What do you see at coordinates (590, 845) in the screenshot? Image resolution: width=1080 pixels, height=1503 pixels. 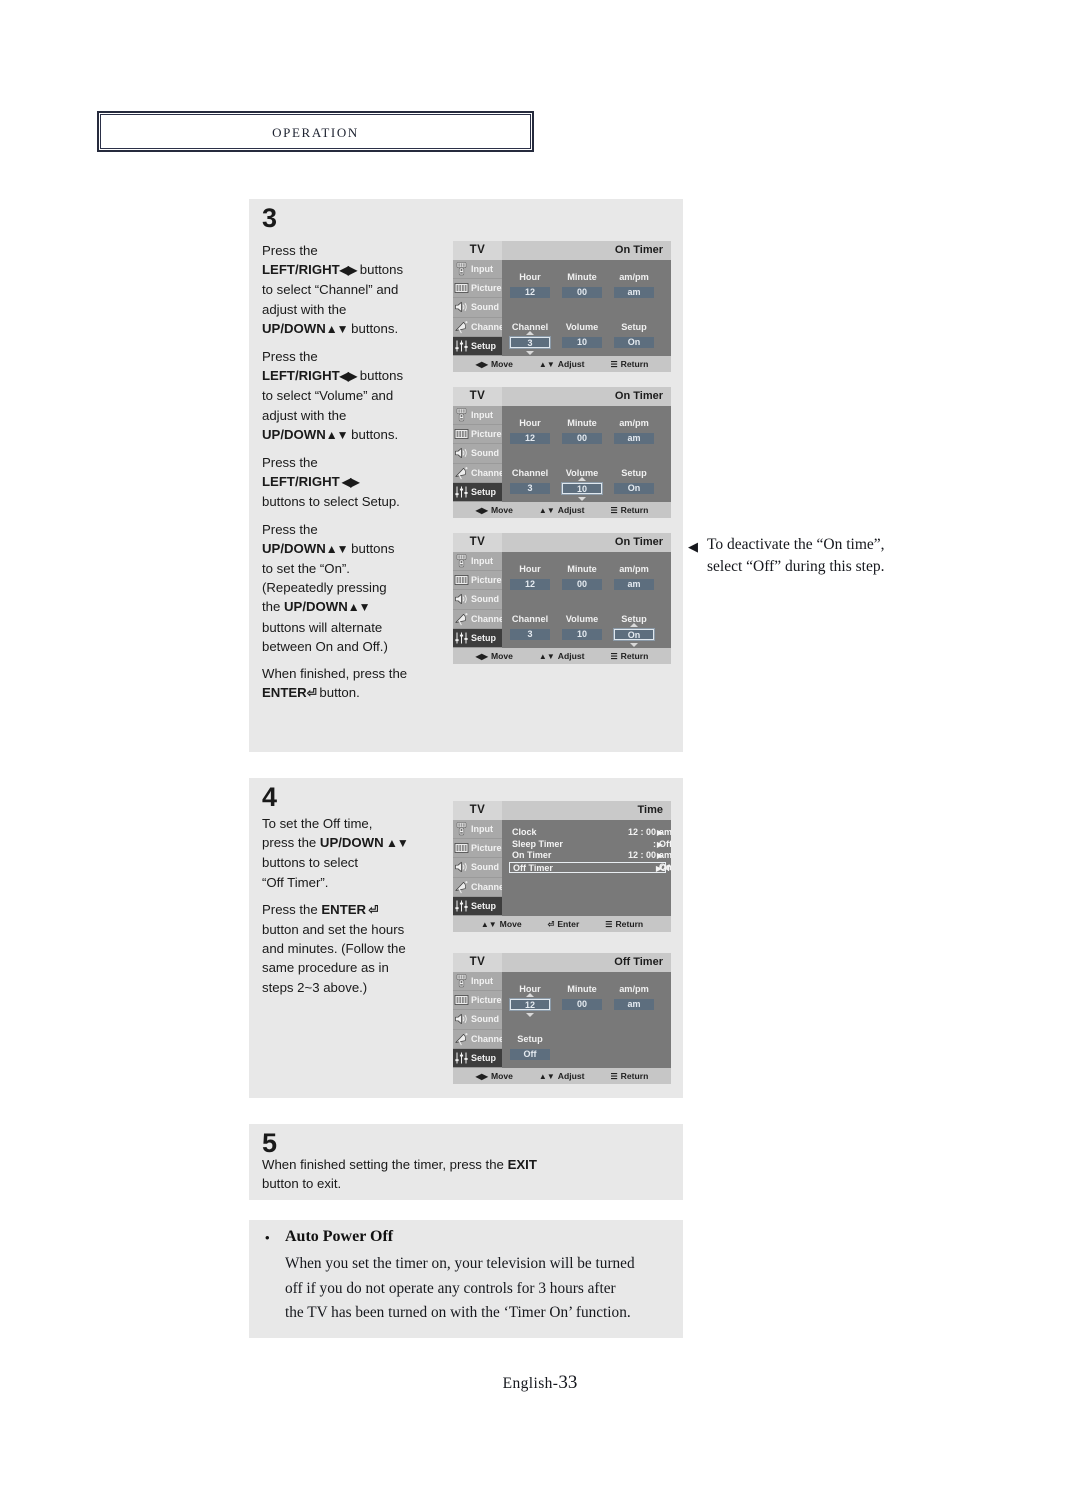 I see `osd-menu-item-sleep-timer: Sleep Timer: Off ▶` at bounding box center [590, 845].